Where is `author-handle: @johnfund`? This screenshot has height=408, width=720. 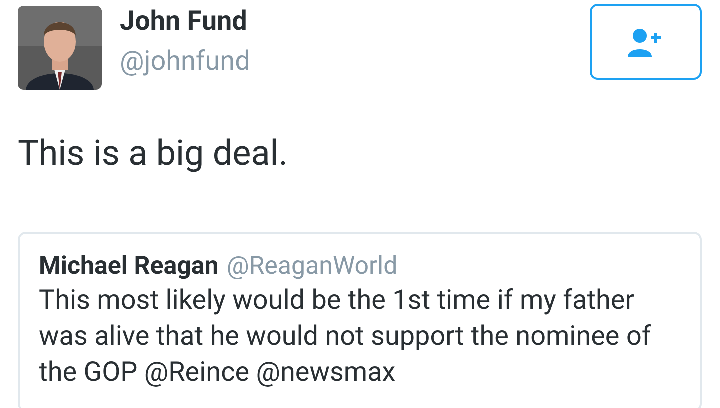
author-handle: @johnfund is located at coordinates (185, 61).